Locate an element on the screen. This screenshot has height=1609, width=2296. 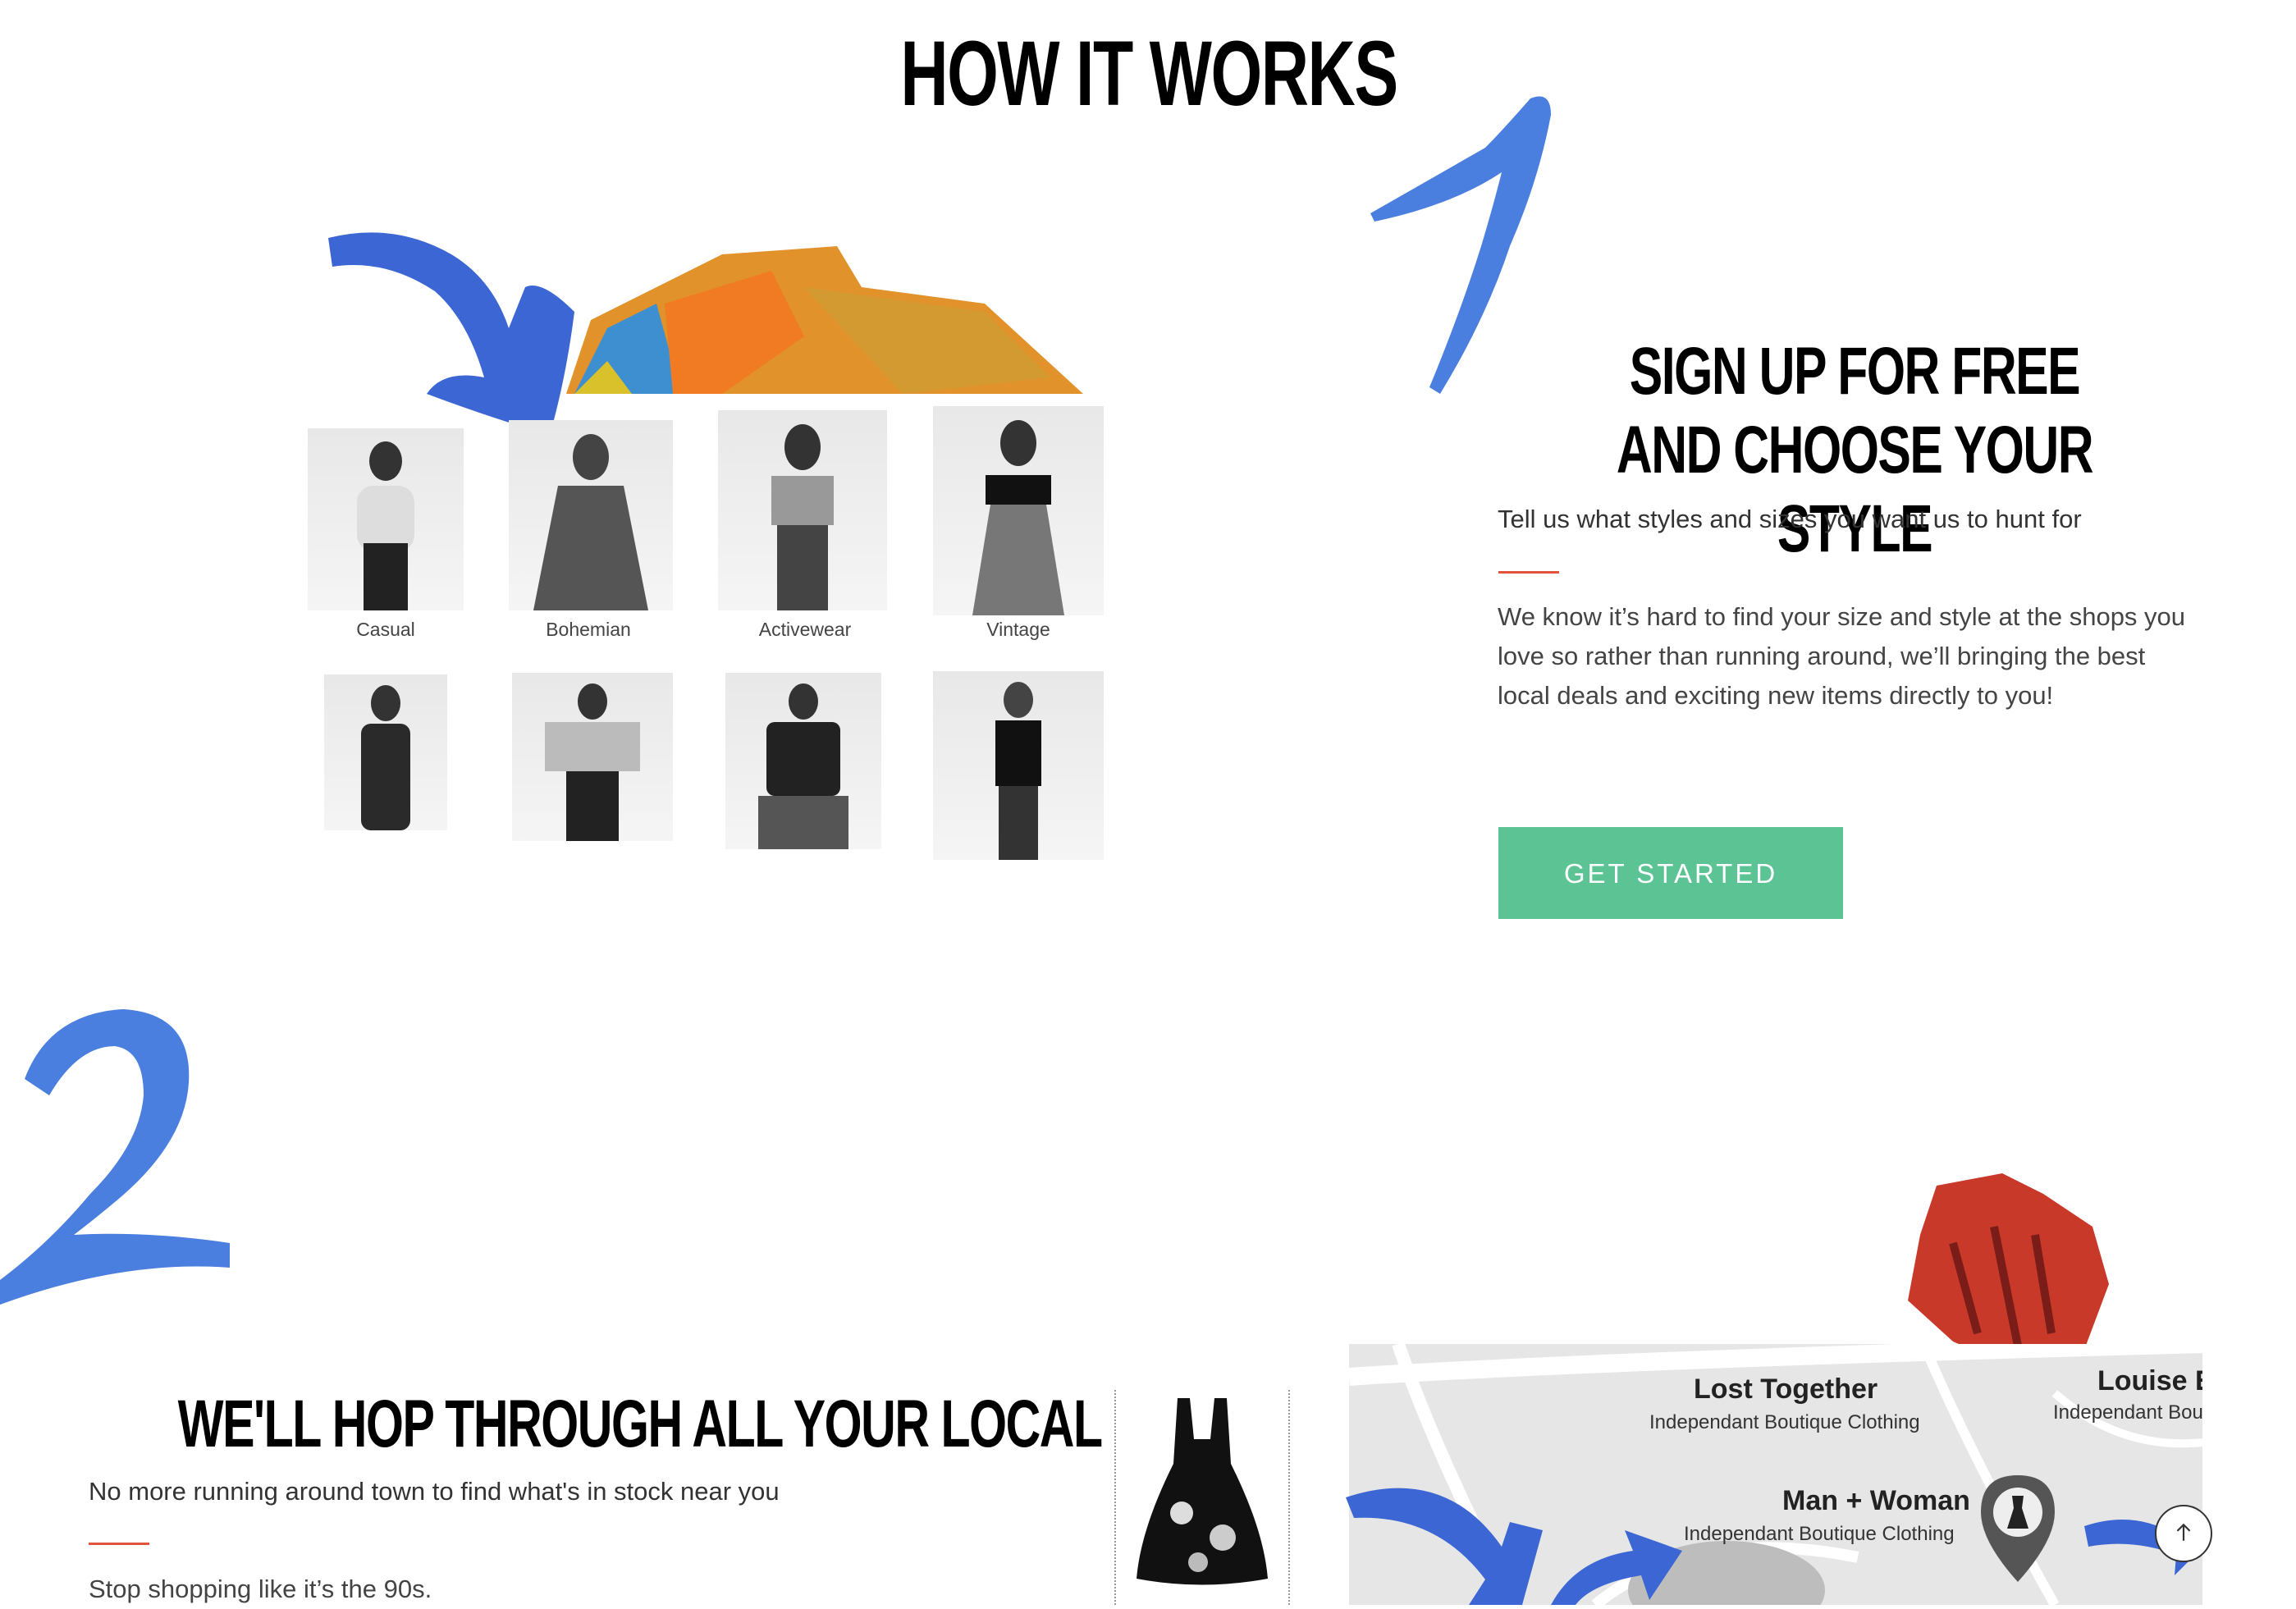
shop-name-man-woman: Man + Woman is located at coordinates (1876, 1501).